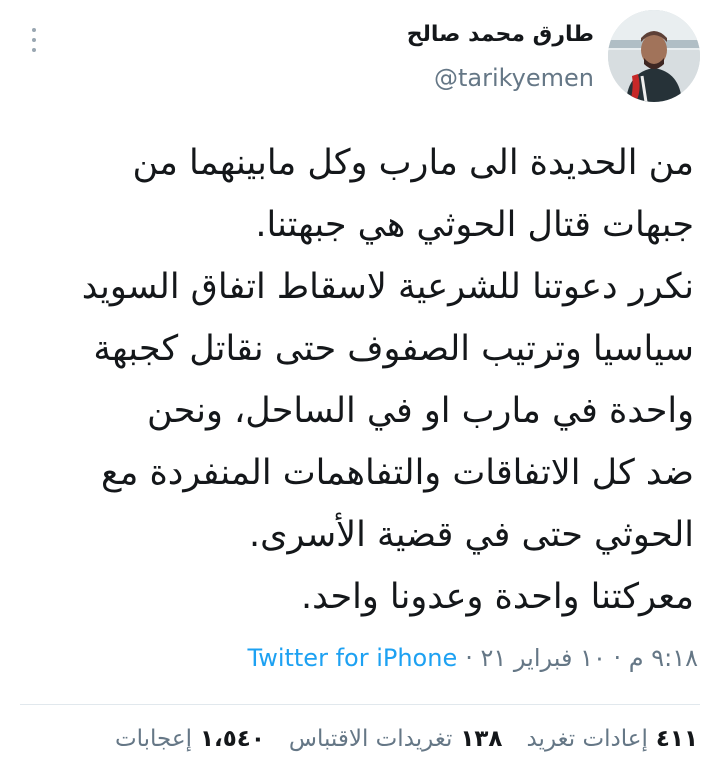 Image resolution: width=720 pixels, height=780 pixels. What do you see at coordinates (393, 349) in the screenshot?
I see `tweet-line: سياسيا وترتيب الصفوف حتى نقاتل كجبهة` at bounding box center [393, 349].